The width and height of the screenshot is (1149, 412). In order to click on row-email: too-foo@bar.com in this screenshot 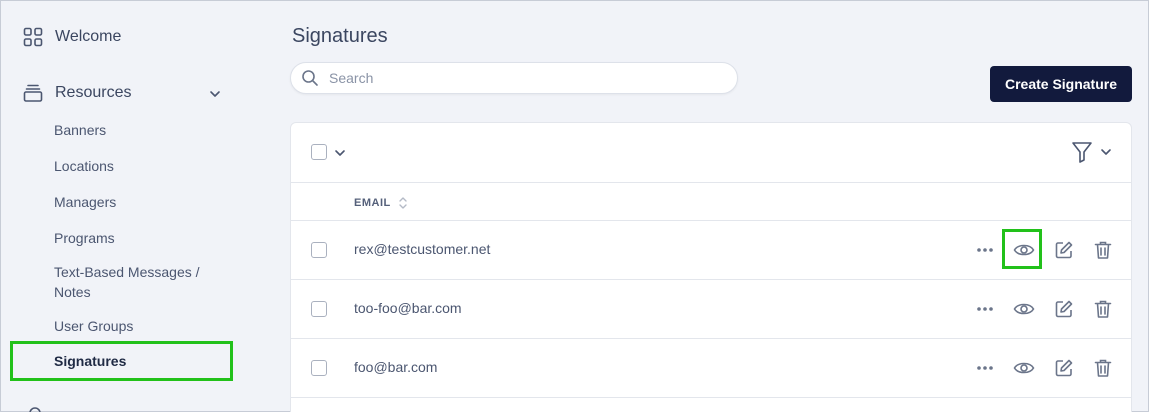, I will do `click(408, 308)`.